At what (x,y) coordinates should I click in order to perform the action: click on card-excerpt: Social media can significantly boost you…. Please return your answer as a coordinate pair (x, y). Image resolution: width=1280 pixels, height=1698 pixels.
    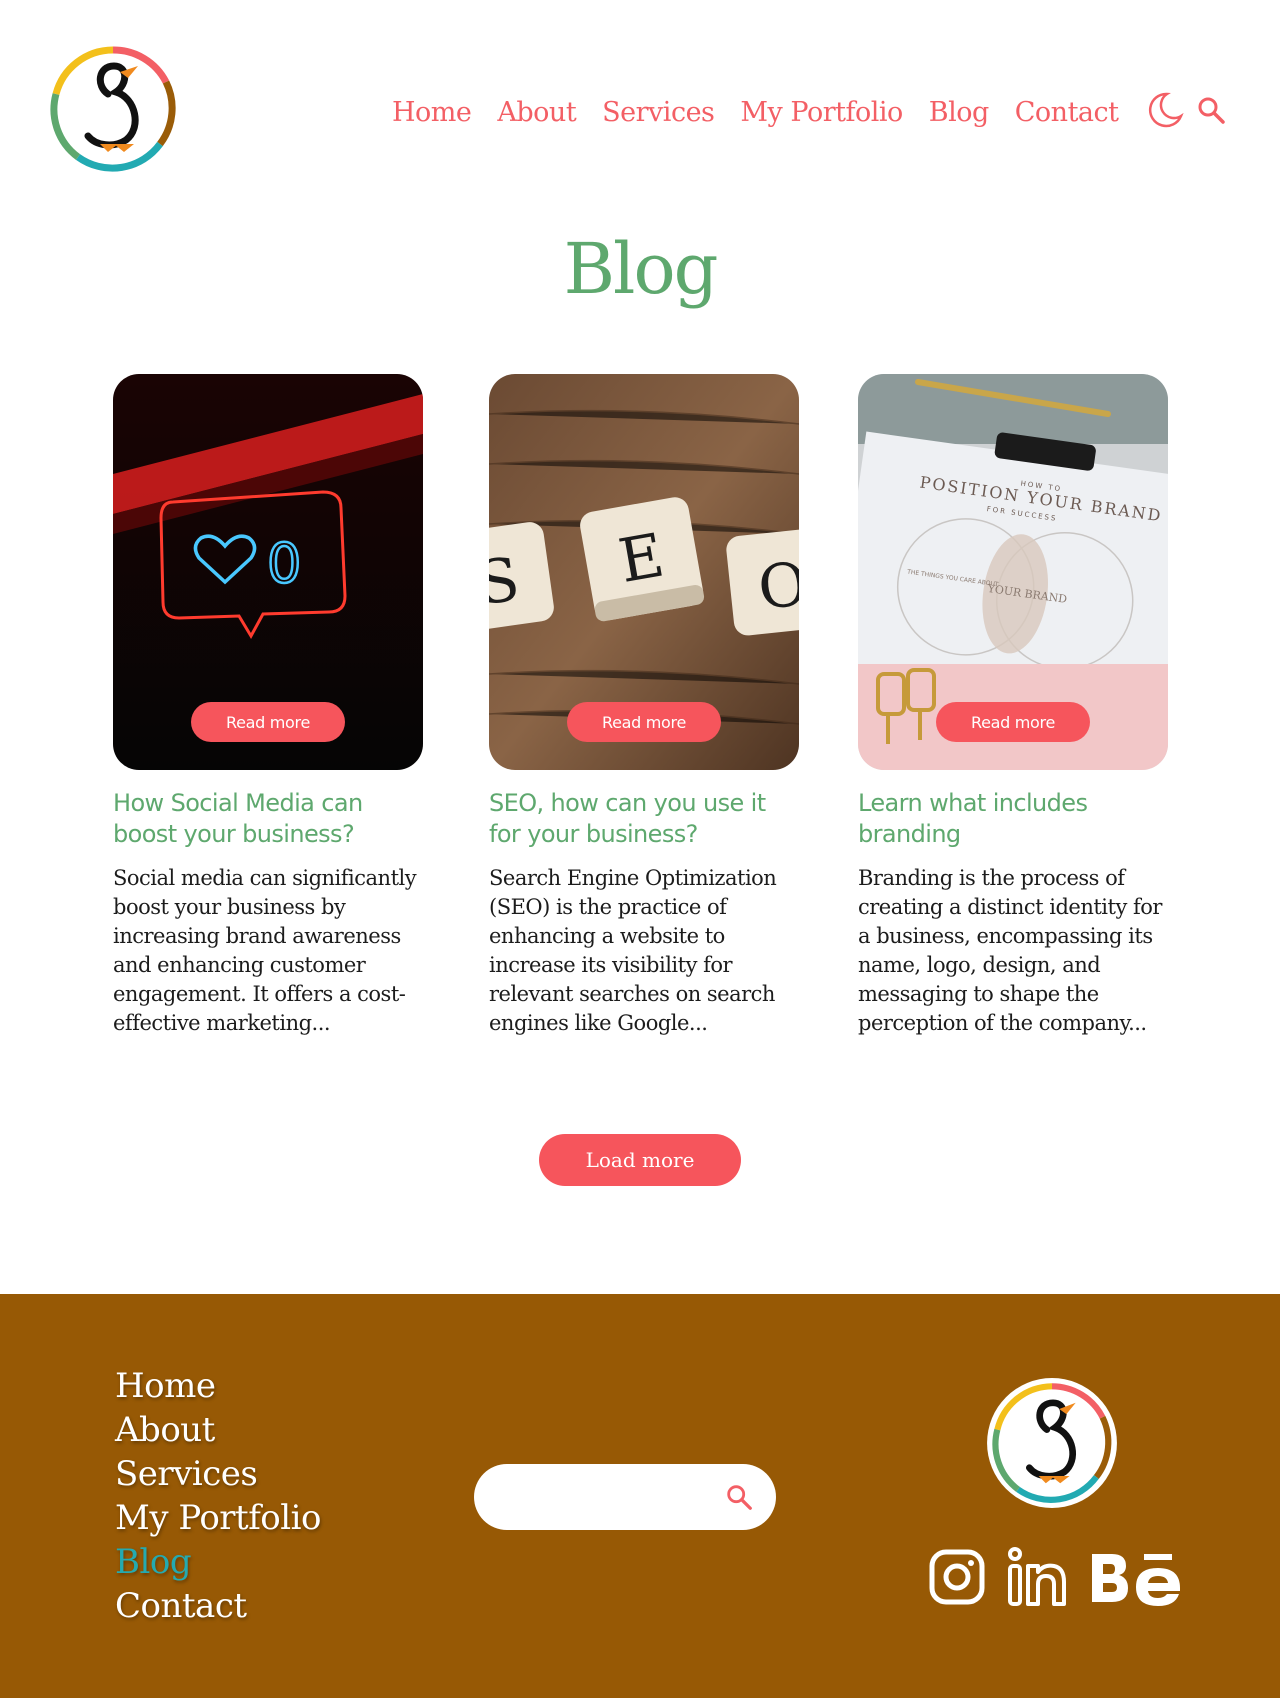
    Looking at the image, I should click on (265, 950).